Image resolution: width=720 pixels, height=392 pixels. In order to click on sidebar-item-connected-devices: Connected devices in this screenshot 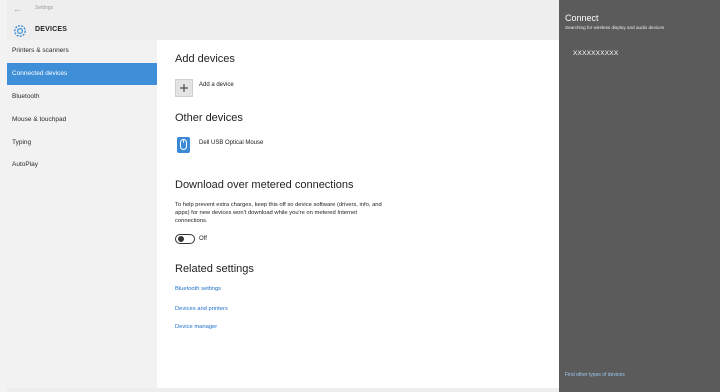, I will do `click(82, 74)`.